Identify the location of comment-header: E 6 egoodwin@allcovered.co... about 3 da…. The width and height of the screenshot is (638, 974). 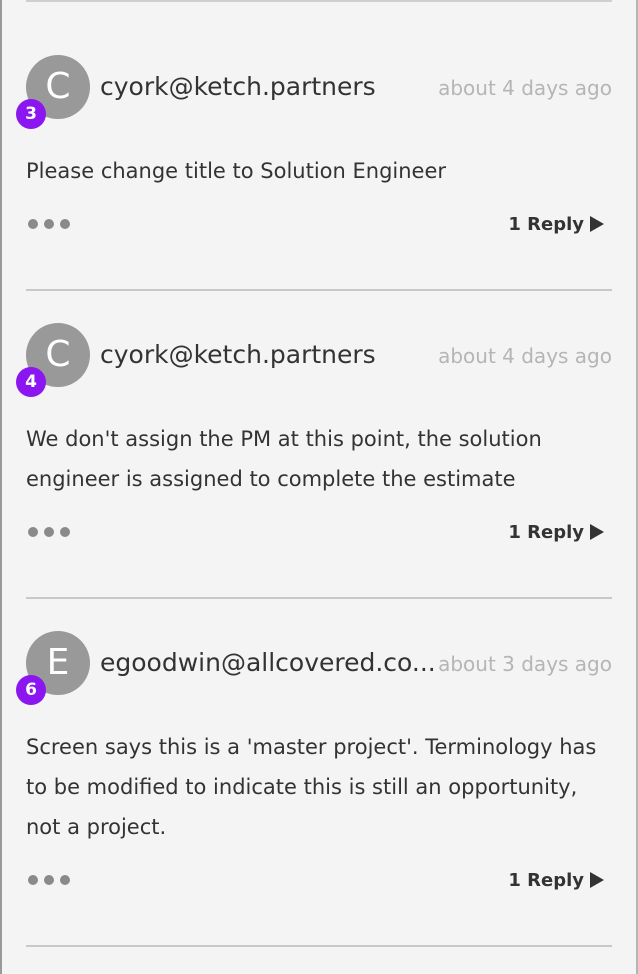
(314, 668).